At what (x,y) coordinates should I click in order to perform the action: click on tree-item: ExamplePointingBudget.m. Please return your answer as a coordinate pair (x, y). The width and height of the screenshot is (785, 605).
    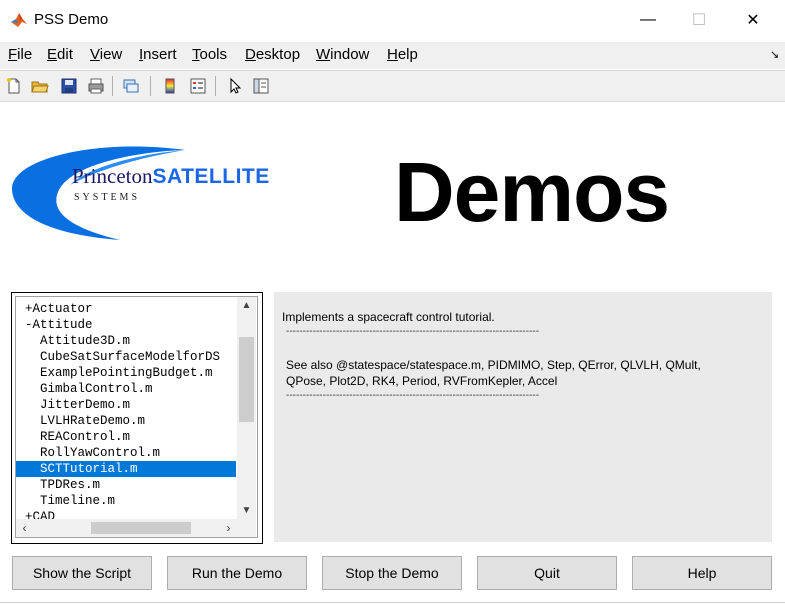
    Looking at the image, I should click on (126, 373).